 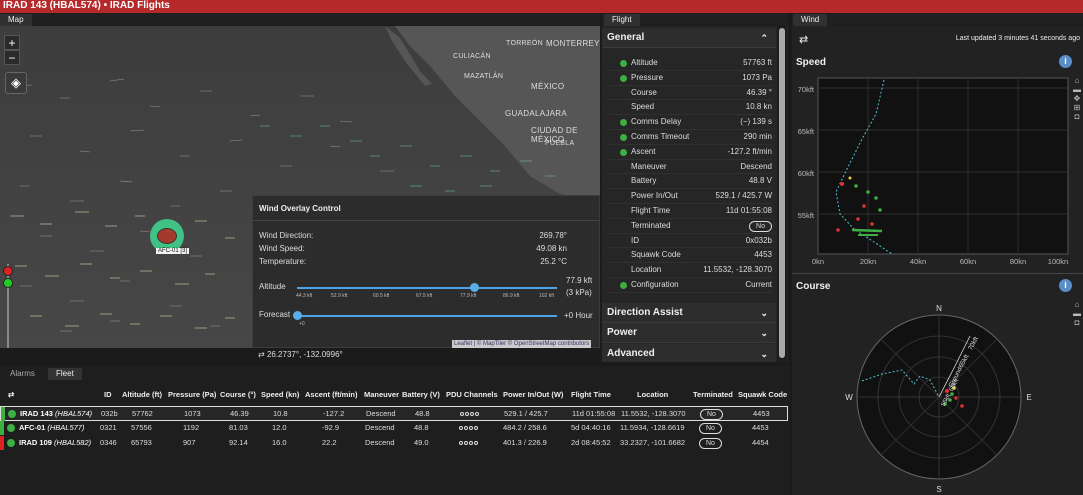 What do you see at coordinates (36, 413) in the screenshot?
I see `fleet-name-text: IRAD 143` at bounding box center [36, 413].